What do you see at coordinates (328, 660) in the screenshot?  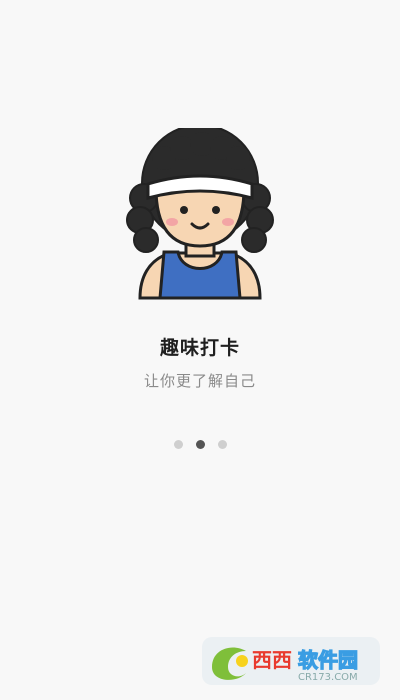 I see `watermark-brand-part-2: 软件园` at bounding box center [328, 660].